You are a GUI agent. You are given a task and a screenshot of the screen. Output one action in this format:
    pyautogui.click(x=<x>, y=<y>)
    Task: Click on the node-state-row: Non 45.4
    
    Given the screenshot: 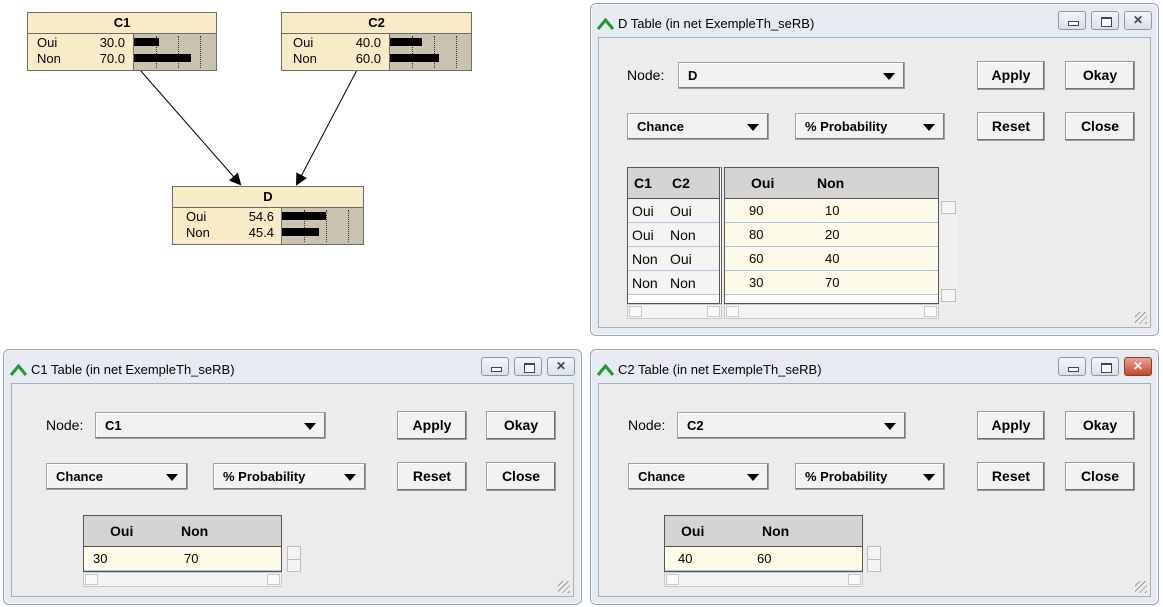 What is the action you would take?
    pyautogui.click(x=230, y=232)
    